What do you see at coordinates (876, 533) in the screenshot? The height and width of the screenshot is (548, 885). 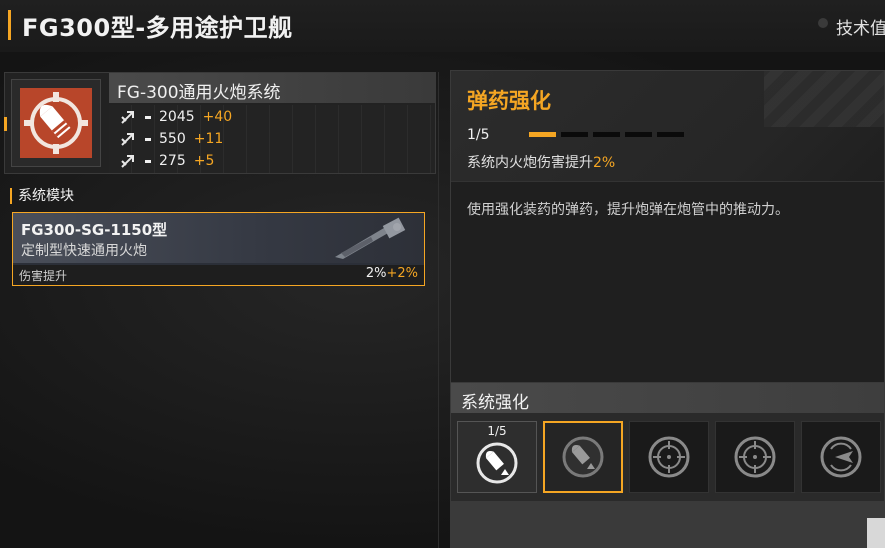 I see `corner-button` at bounding box center [876, 533].